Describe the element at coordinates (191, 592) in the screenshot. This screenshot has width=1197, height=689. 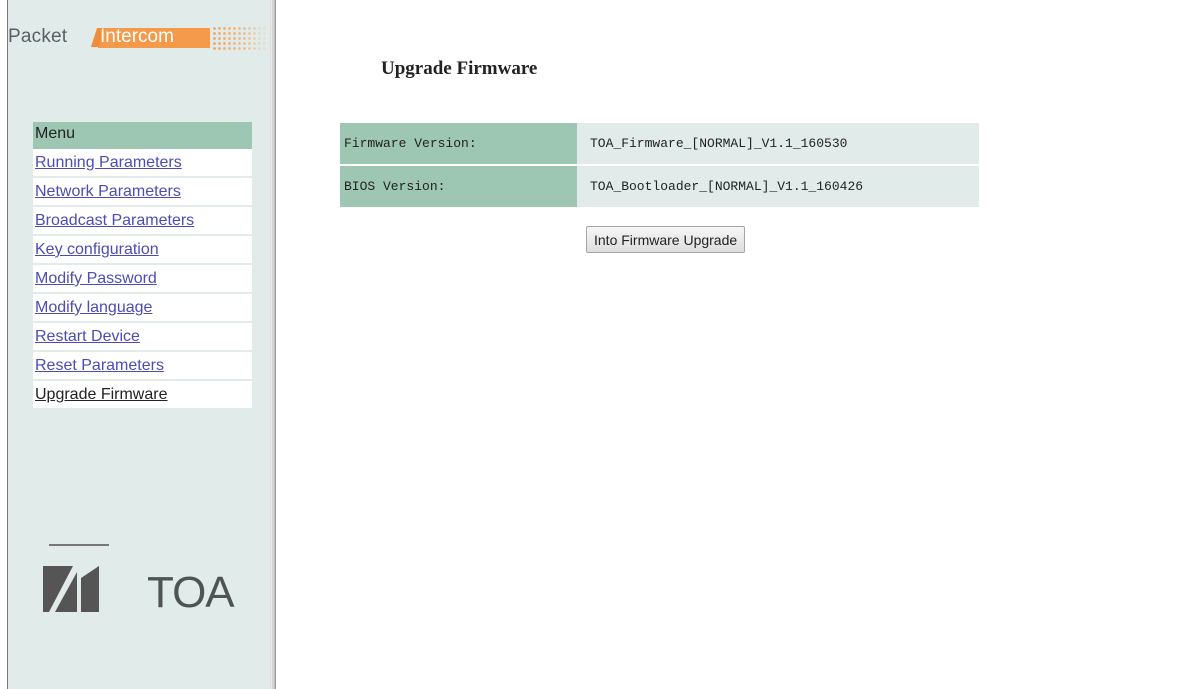
I see `toa-logo-text: TOA` at that location.